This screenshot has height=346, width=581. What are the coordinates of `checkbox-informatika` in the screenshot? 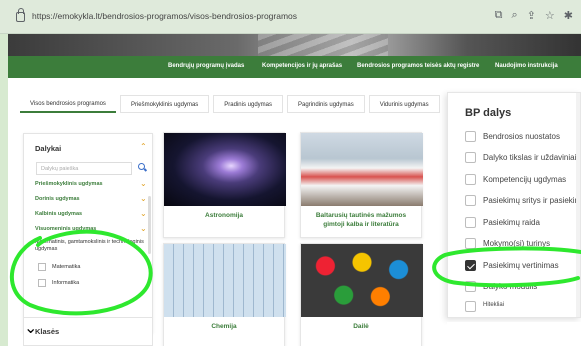 It's located at (42, 283).